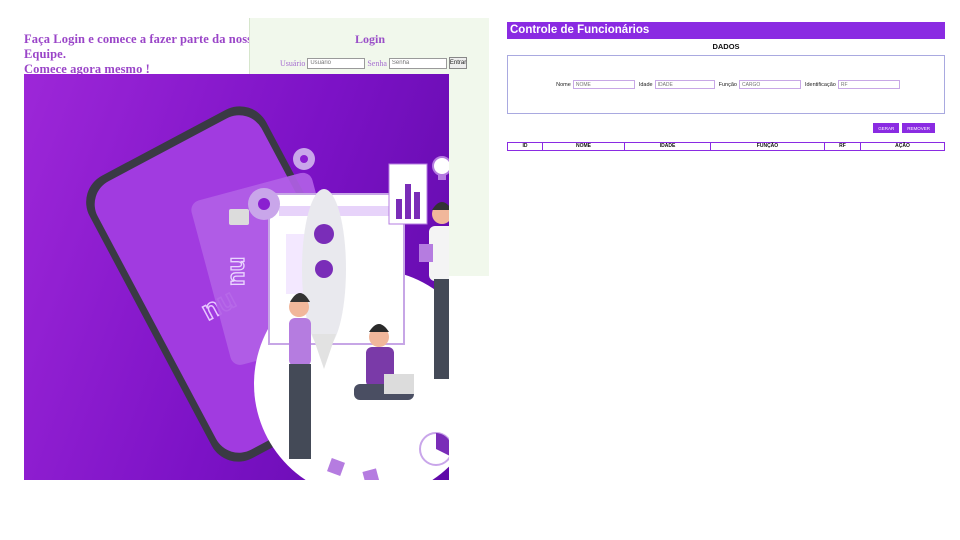 This screenshot has height=540, width=960. Describe the element at coordinates (820, 84) in the screenshot. I see `id-label: Identificação` at that location.